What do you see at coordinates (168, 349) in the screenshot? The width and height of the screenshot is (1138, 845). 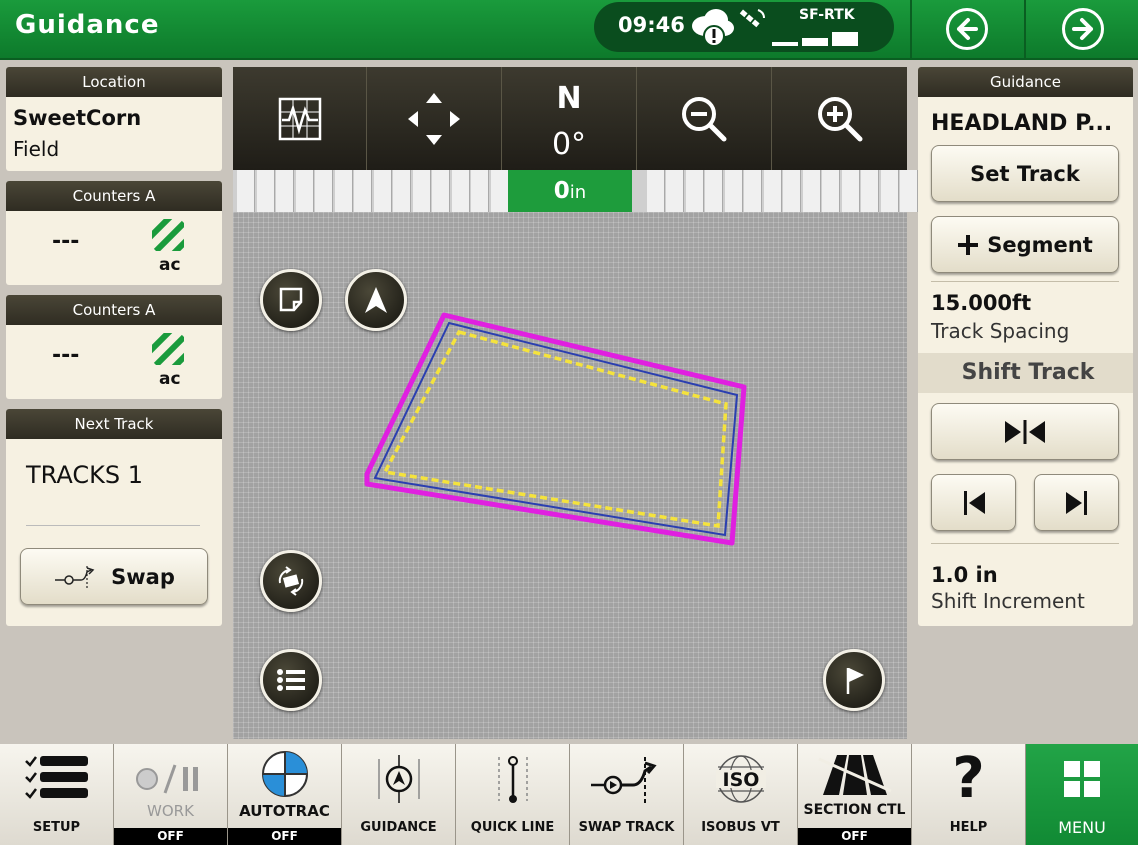 I see `area-hatch-icon` at bounding box center [168, 349].